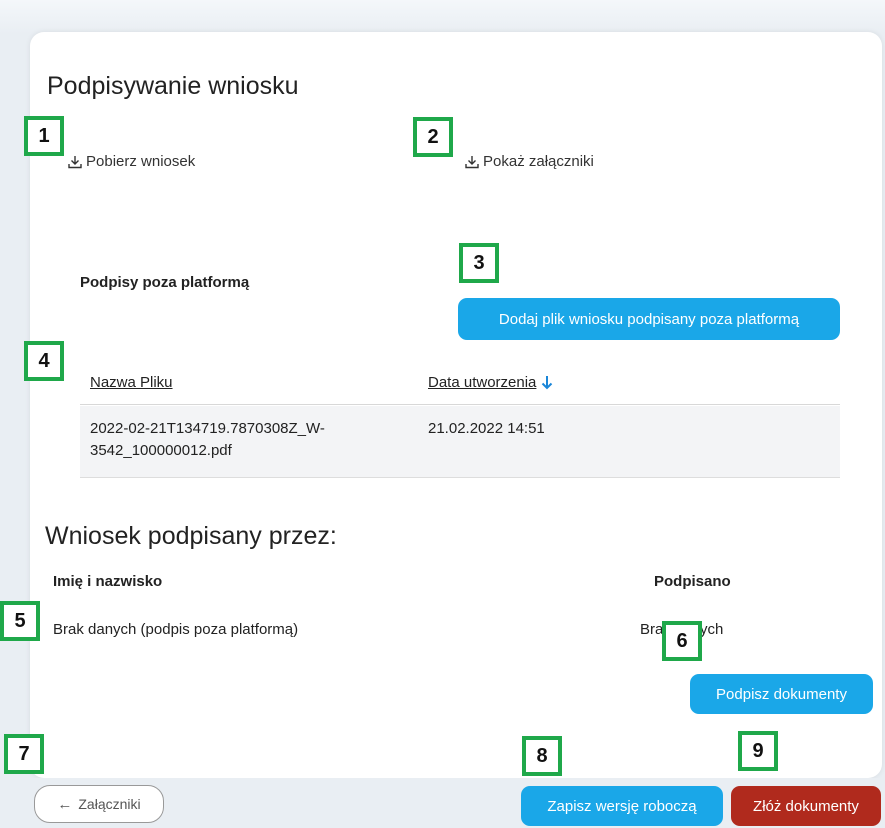  Describe the element at coordinates (109, 804) in the screenshot. I see `back-button-label: Załączniki` at that location.